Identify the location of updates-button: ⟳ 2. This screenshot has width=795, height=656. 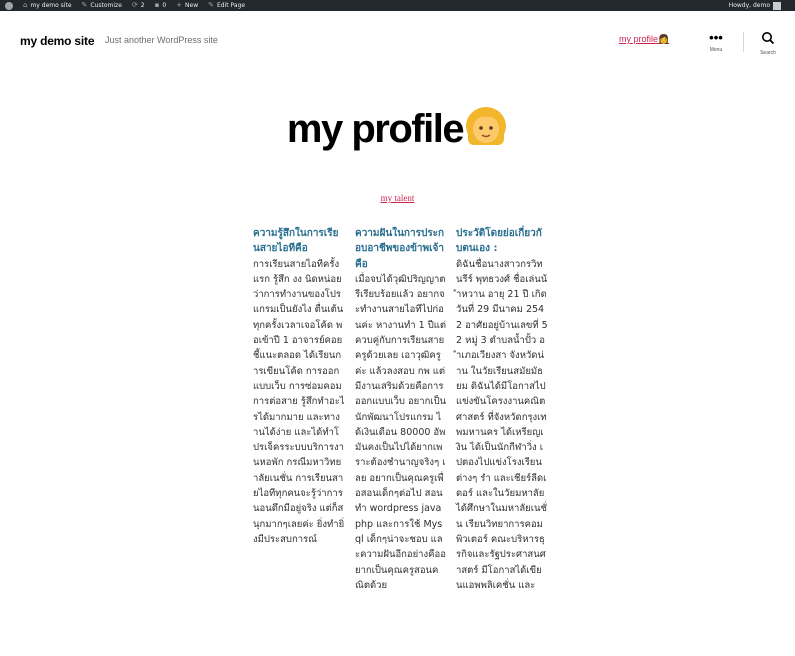
(138, 5).